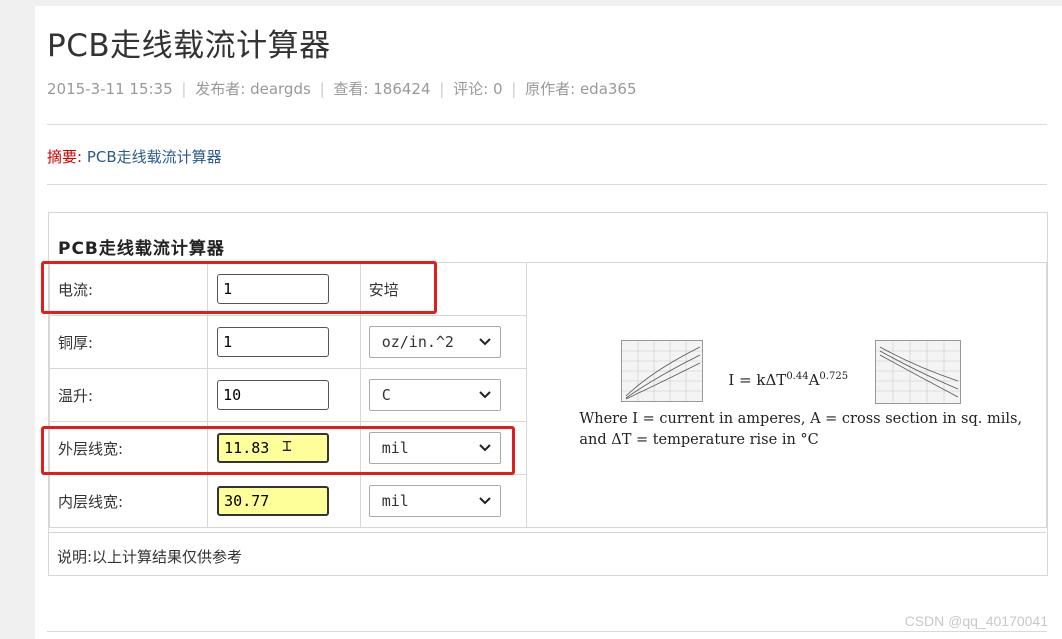  Describe the element at coordinates (128, 501) in the screenshot. I see `inner-width-label: 内层线宽:` at that location.